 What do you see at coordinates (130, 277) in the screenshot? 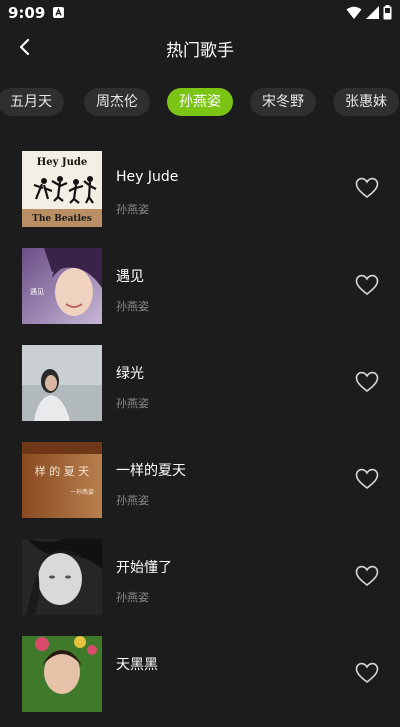
I see `song-title: 遇见` at bounding box center [130, 277].